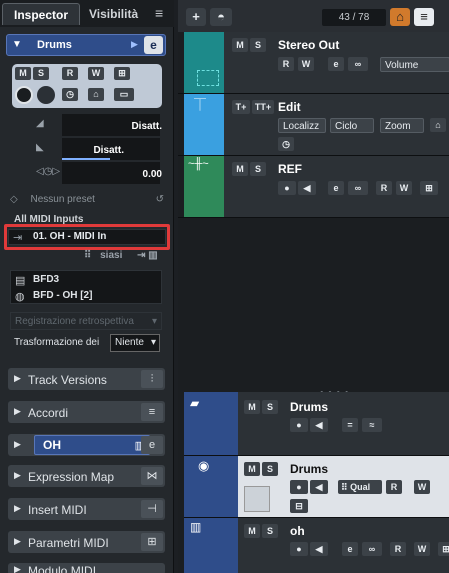  What do you see at coordinates (152, 445) in the screenshot?
I see `edit-instrument-button: e` at bounding box center [152, 445].